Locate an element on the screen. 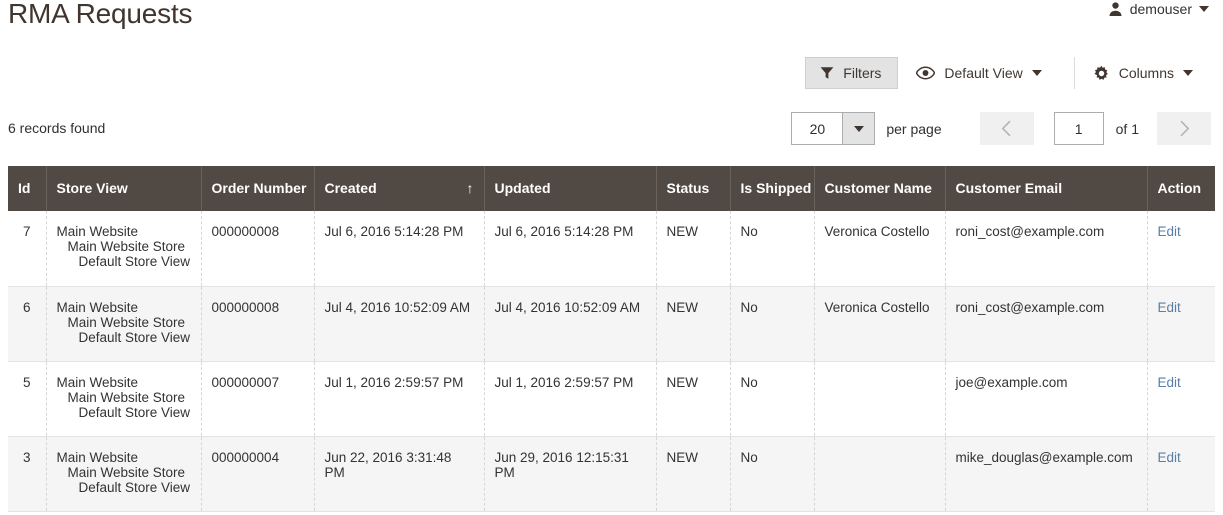  pagination-controls: 20 per page 1 of 1 is located at coordinates (1001, 128).